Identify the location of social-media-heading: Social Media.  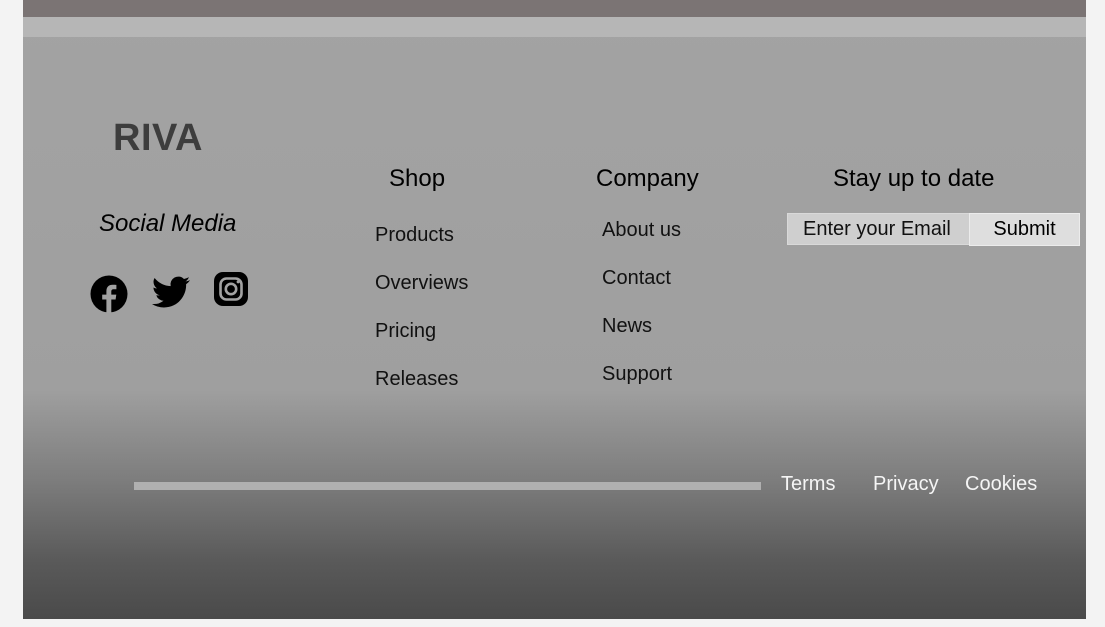
(168, 223).